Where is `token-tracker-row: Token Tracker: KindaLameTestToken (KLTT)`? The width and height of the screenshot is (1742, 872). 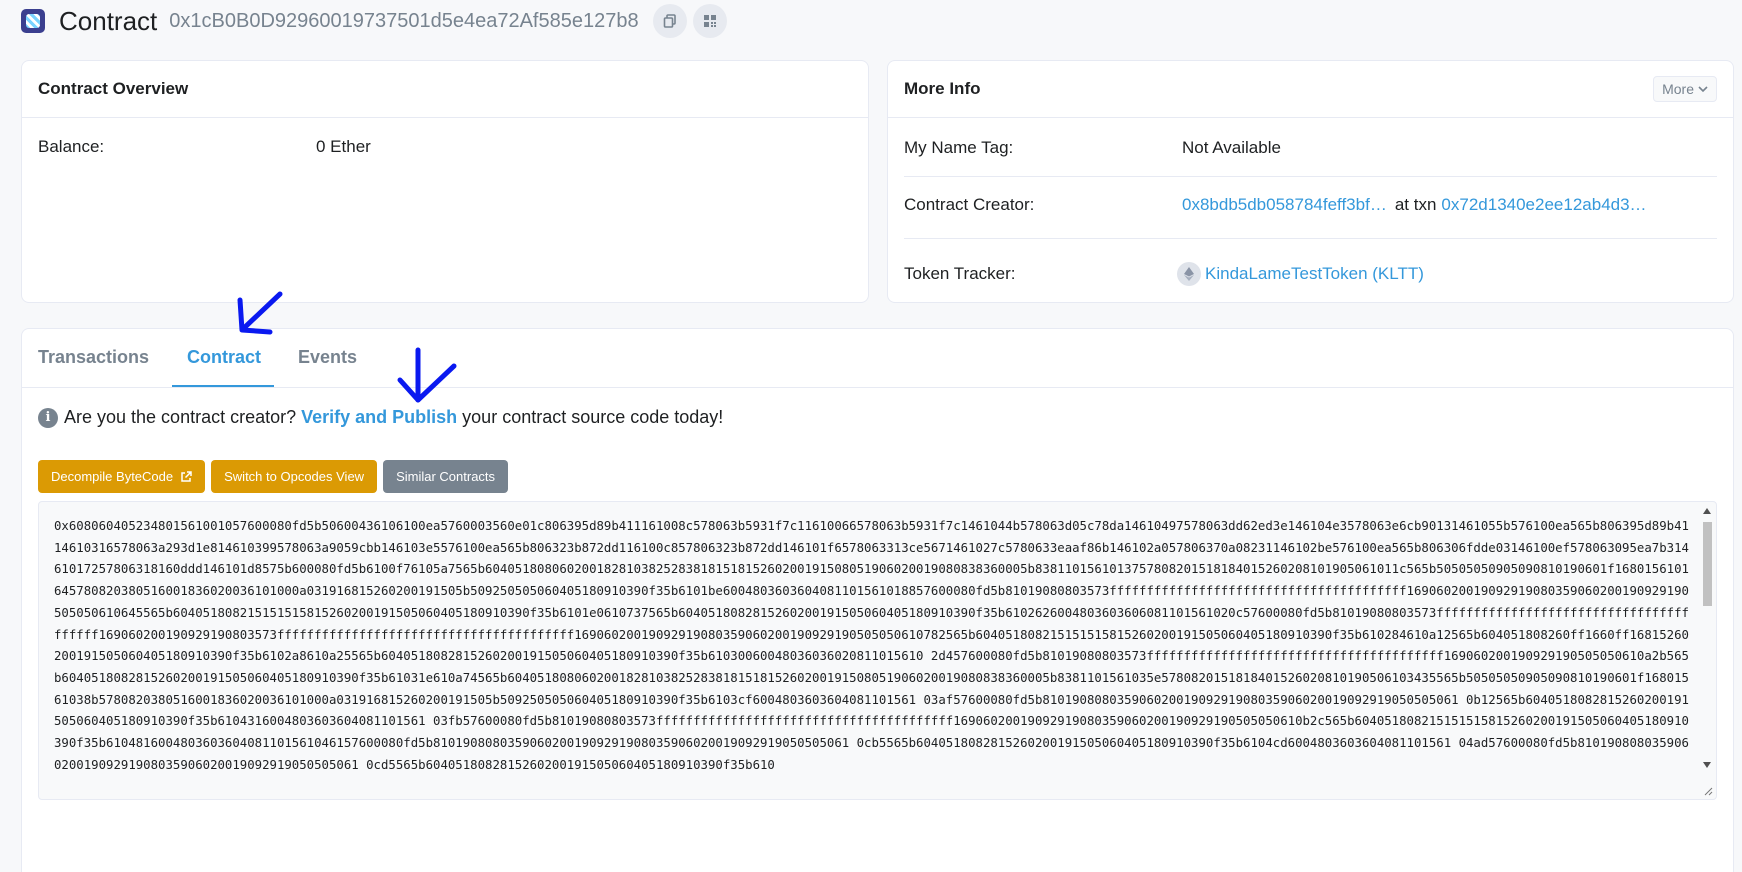
token-tracker-row: Token Tracker: KindaLameTestToken (KLTT) is located at coordinates (1310, 274).